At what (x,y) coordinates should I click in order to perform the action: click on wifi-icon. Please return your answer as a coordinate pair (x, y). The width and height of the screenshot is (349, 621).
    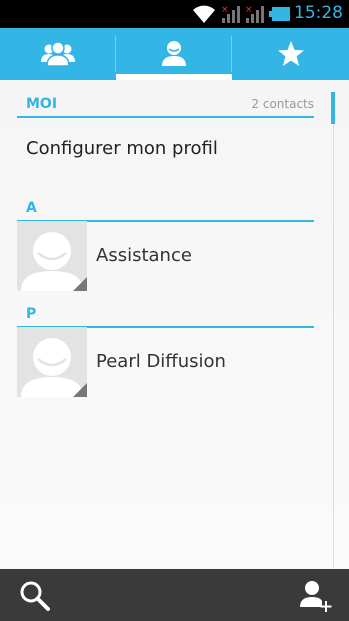
    Looking at the image, I should click on (204, 14).